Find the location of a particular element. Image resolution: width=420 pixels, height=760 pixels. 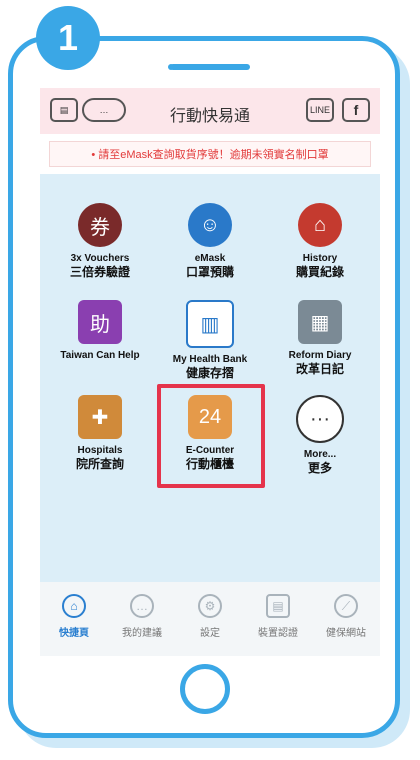

app-header: ▤ … 行動快易通 LINE f is located at coordinates (210, 111).